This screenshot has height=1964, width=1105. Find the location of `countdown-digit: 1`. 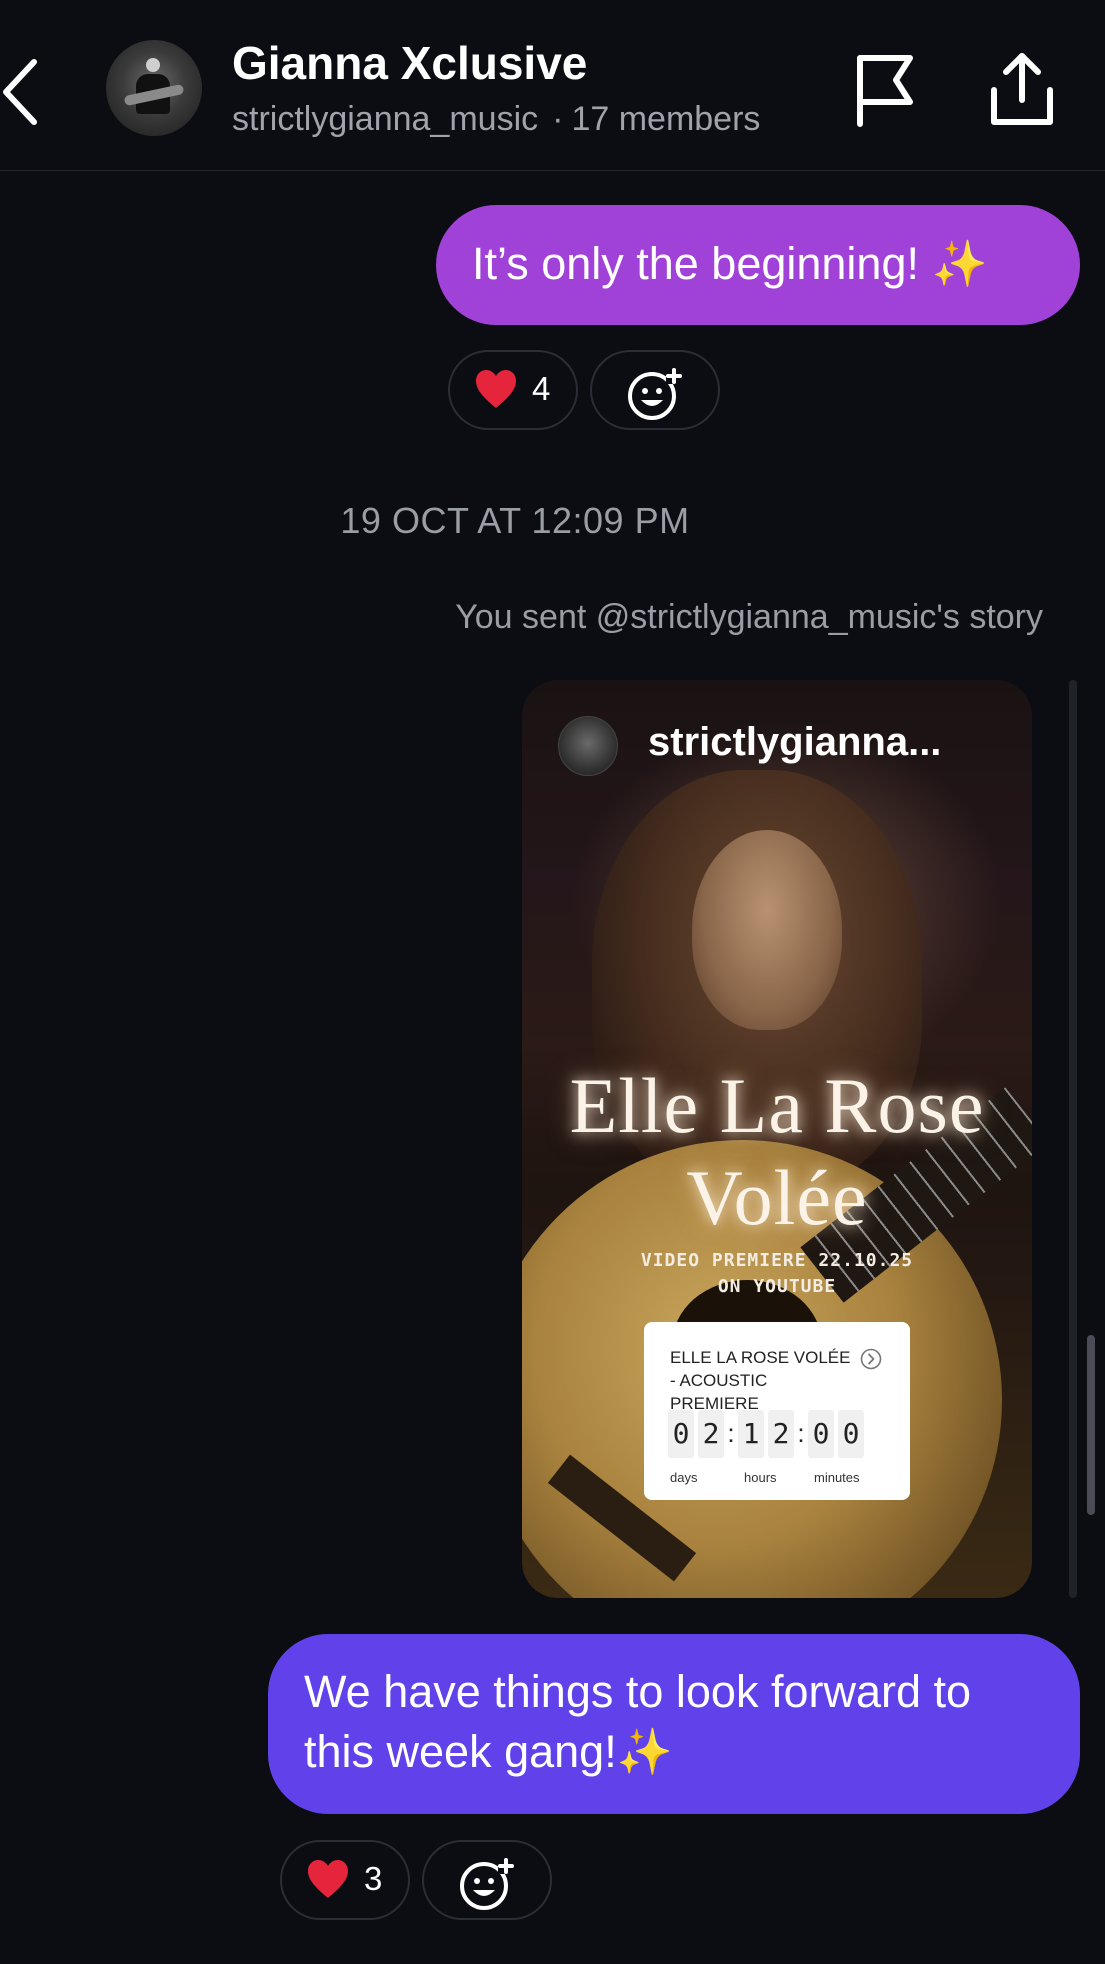

countdown-digit: 1 is located at coordinates (751, 1434).